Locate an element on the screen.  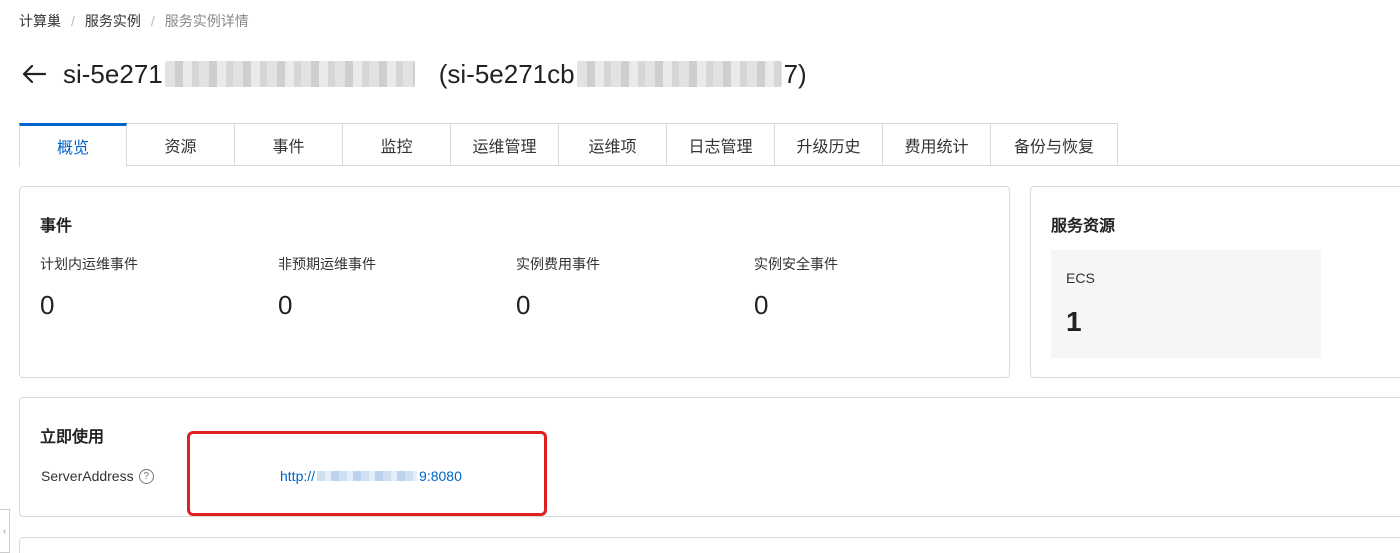
breadcrumb-item-compute-nest: 计算巢 is located at coordinates (40, 21).